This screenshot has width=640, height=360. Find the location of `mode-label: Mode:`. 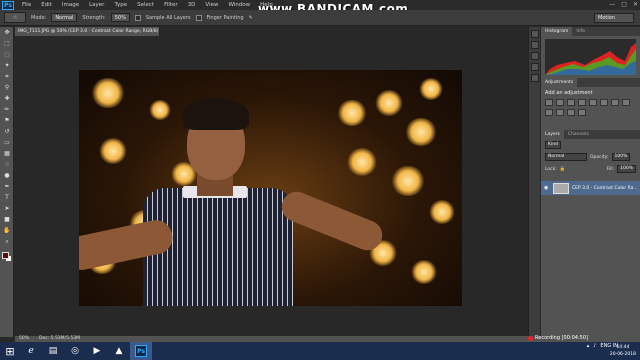

mode-label: Mode: is located at coordinates (39, 17).